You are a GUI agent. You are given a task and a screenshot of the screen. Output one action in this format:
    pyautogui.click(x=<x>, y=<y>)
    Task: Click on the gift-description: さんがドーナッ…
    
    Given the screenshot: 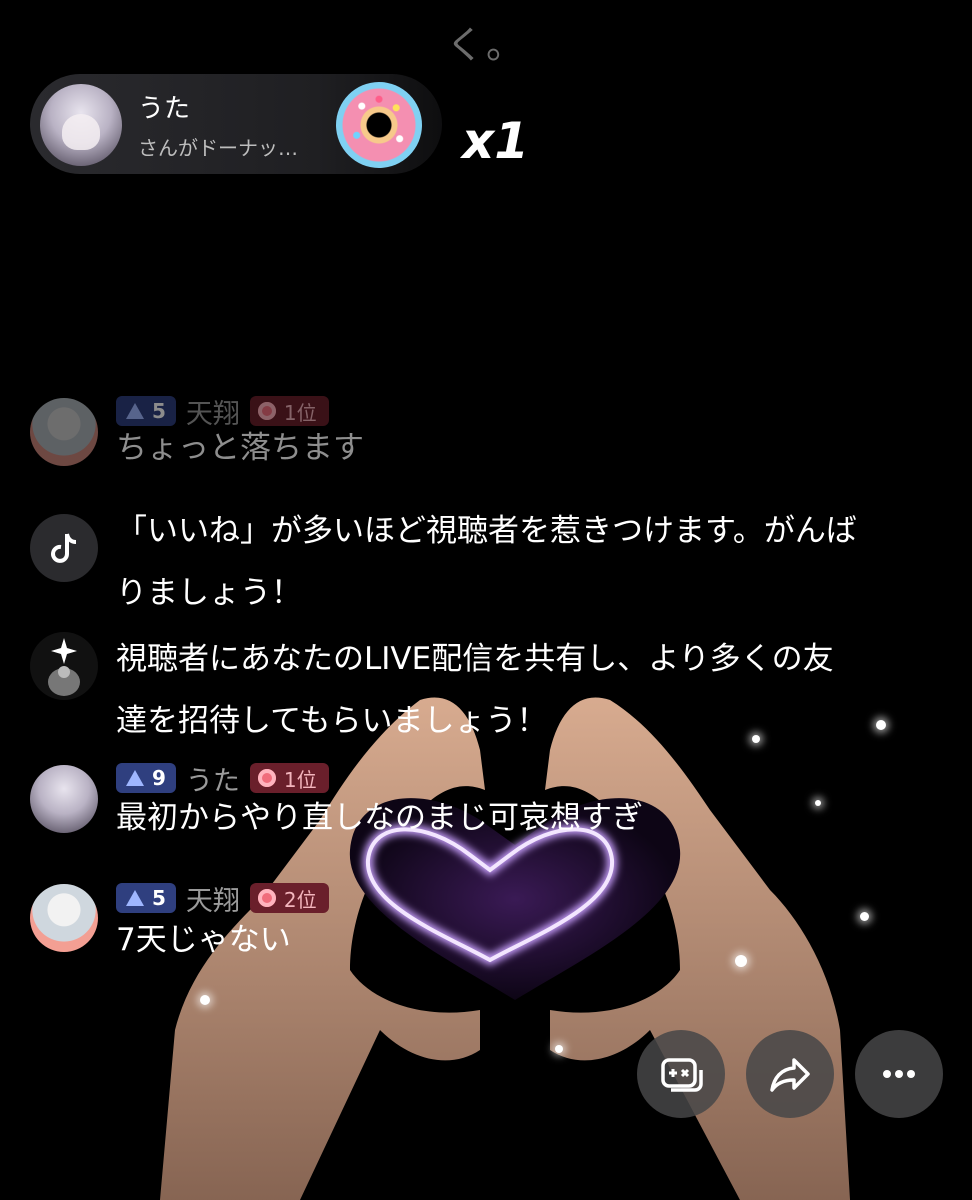 What is the action you would take?
    pyautogui.click(x=218, y=148)
    